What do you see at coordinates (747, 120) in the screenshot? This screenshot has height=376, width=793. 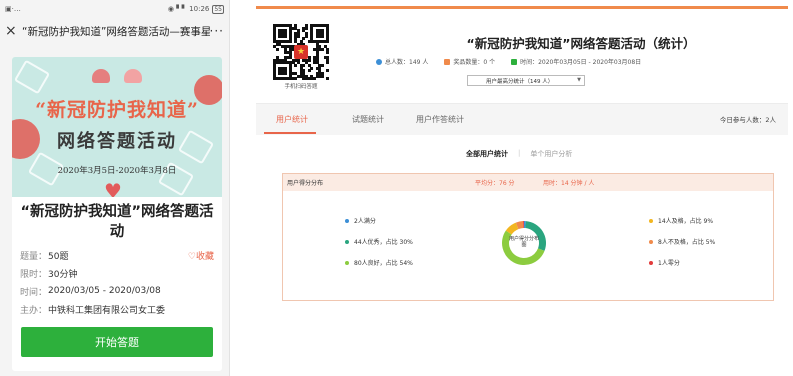 I see `today-participants: 今日参与人数：2人` at bounding box center [747, 120].